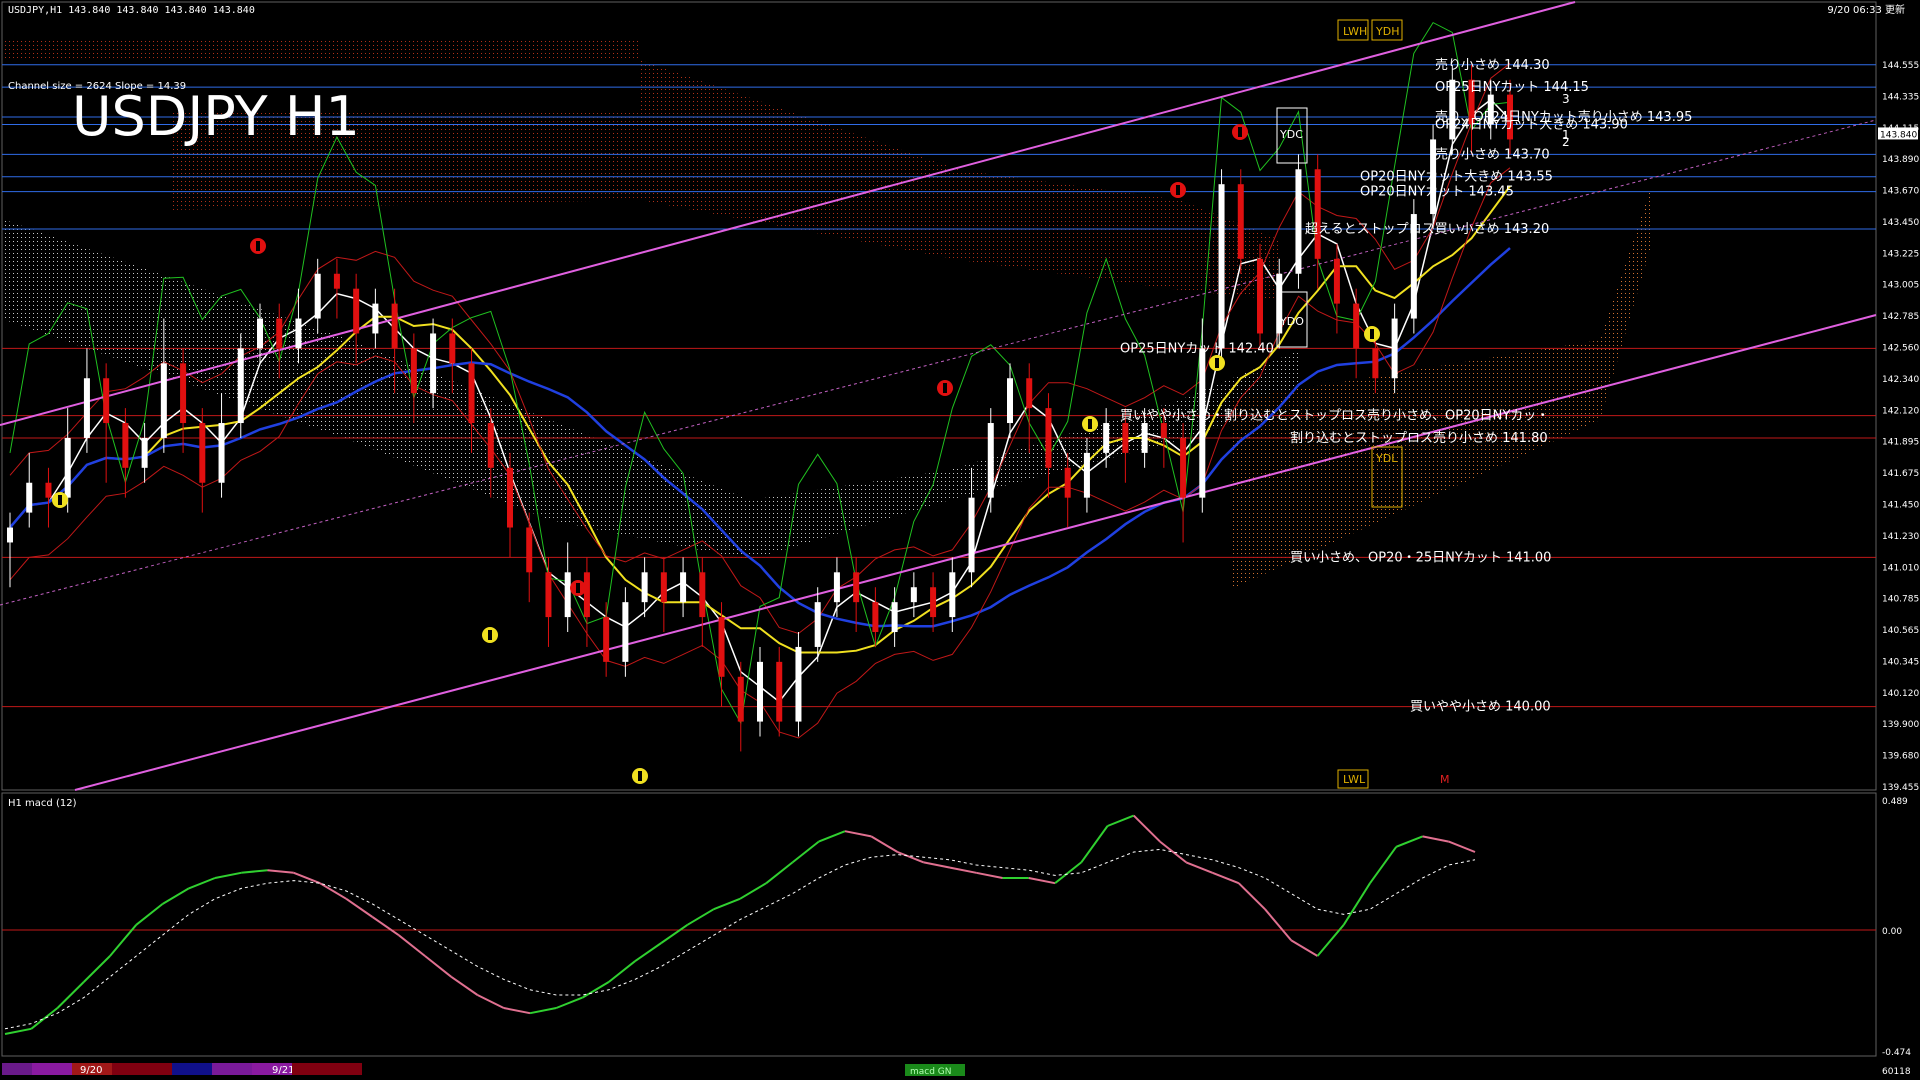  I want to click on price-axis-label: 141.675, so click(1900, 474).